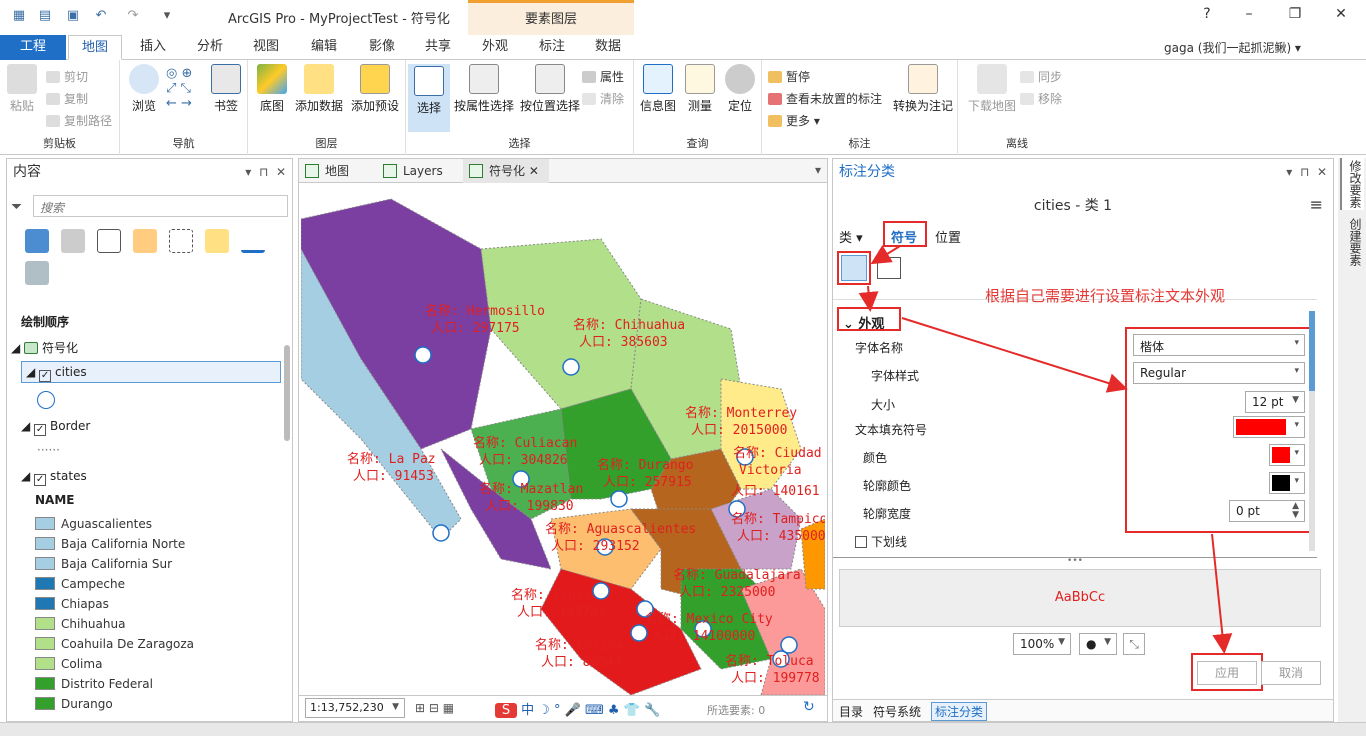  I want to click on cancel-button: 取消, so click(1291, 673).